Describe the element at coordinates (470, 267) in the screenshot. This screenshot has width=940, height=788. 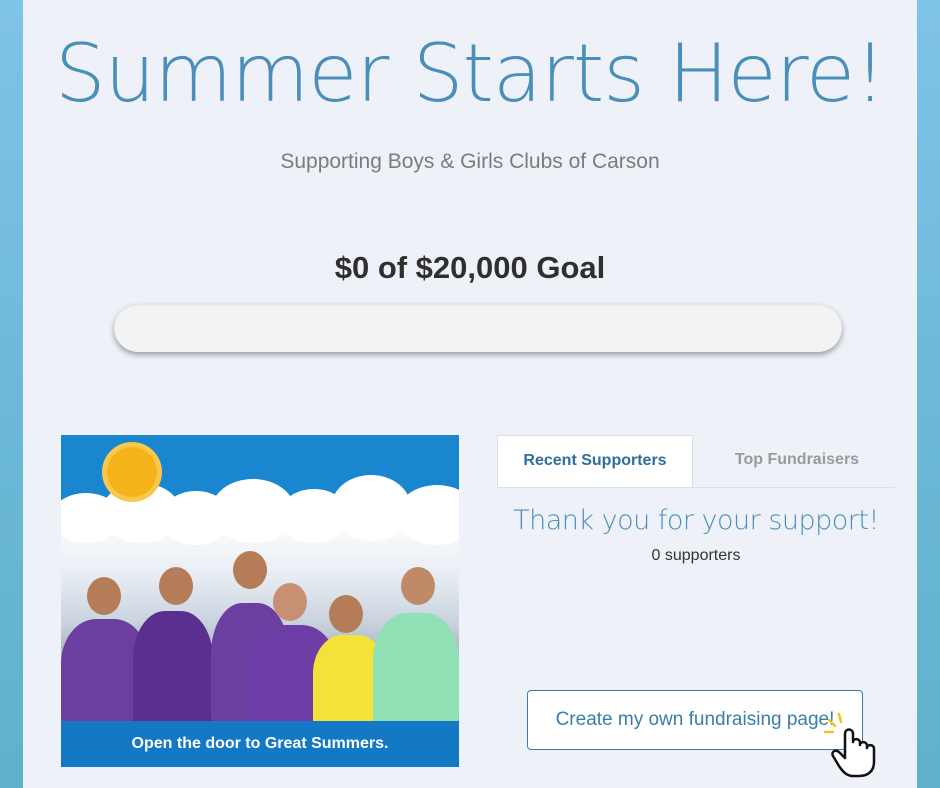
I see `goal-label: $0 of $20,000 Goal` at that location.